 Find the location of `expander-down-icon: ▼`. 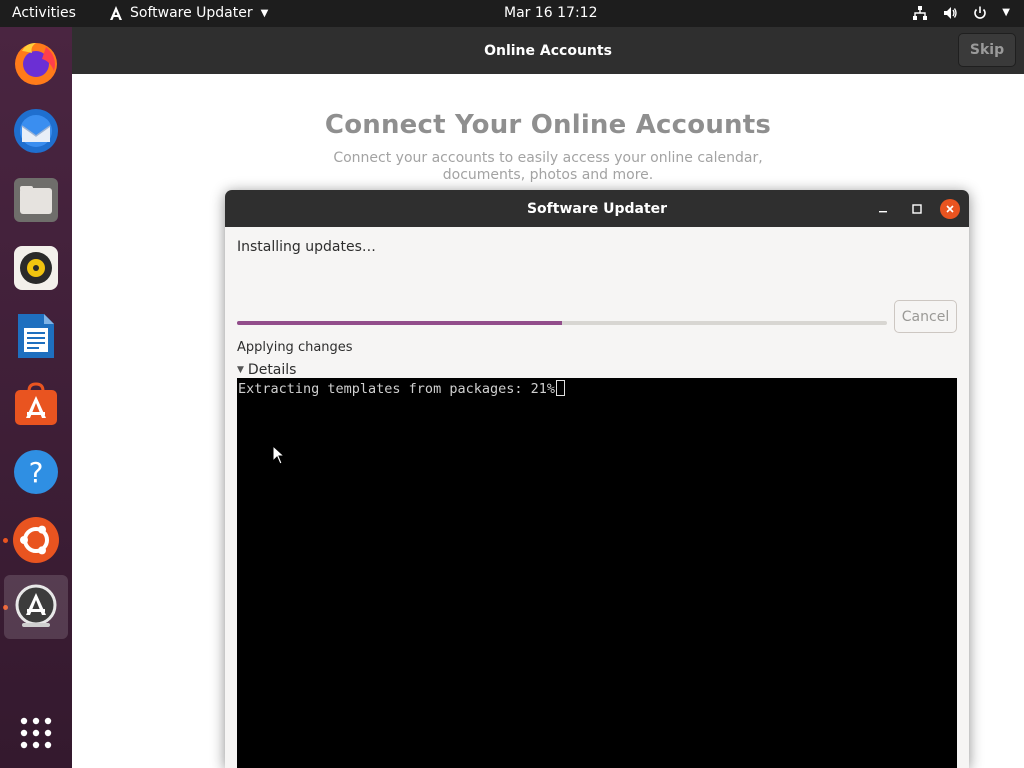

expander-down-icon: ▼ is located at coordinates (240, 370).